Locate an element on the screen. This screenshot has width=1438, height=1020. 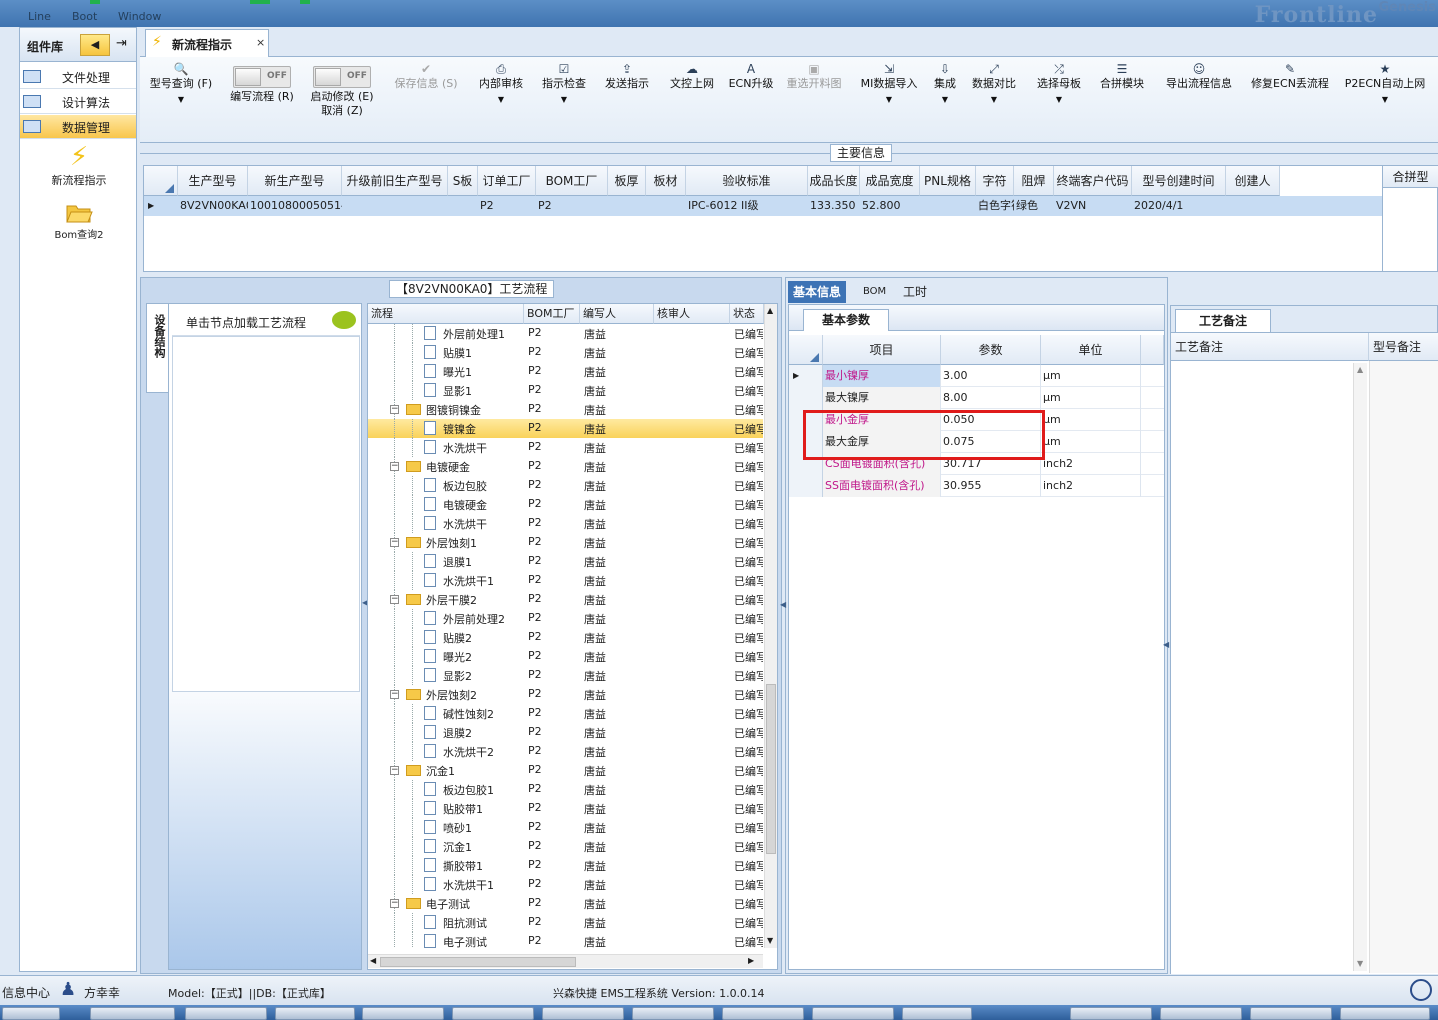
column-header: 验收标准 is located at coordinates (747, 181).